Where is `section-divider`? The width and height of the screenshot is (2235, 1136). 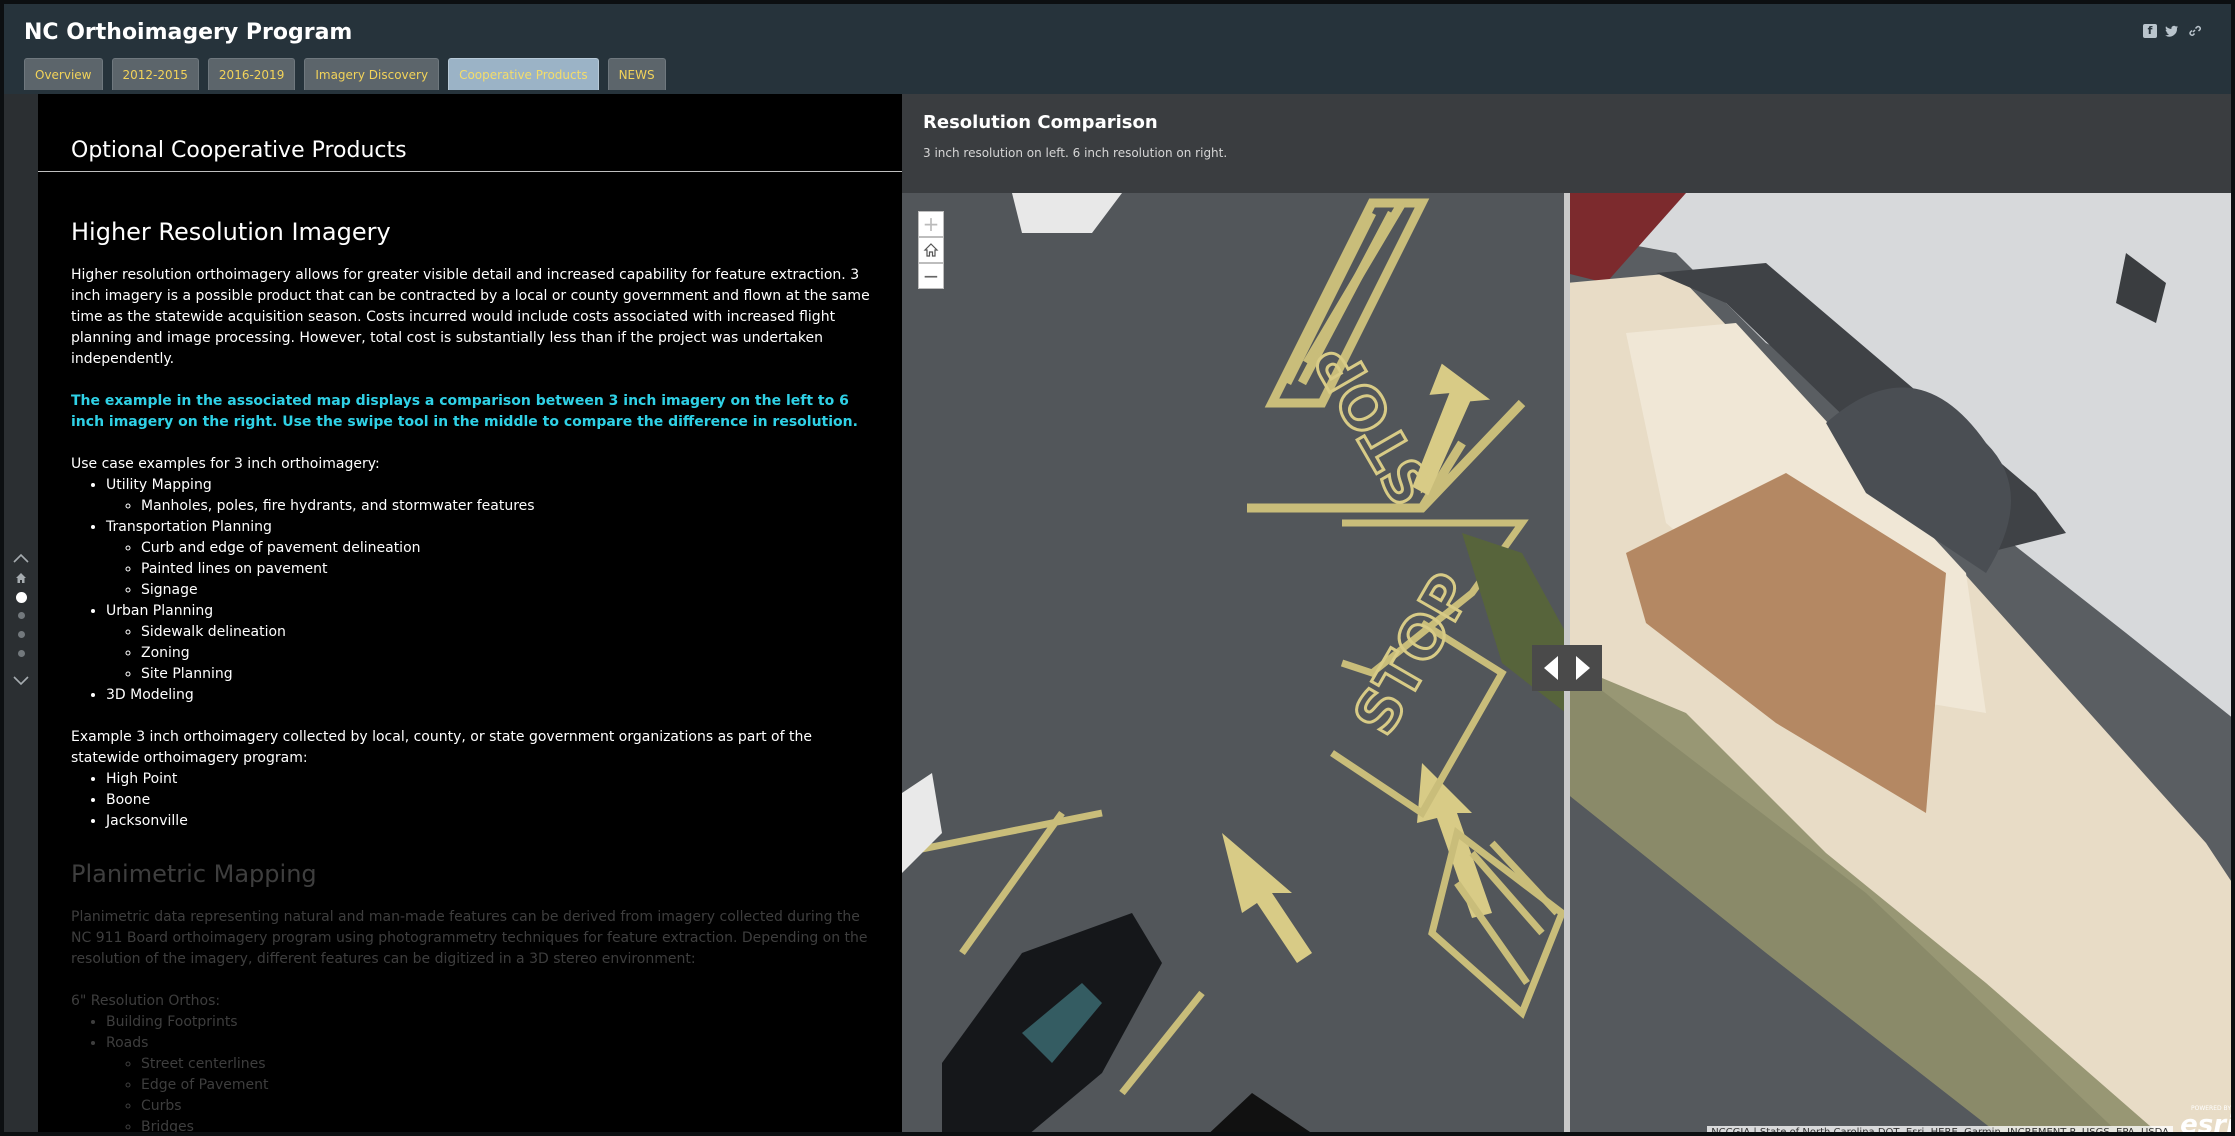 section-divider is located at coordinates (470, 171).